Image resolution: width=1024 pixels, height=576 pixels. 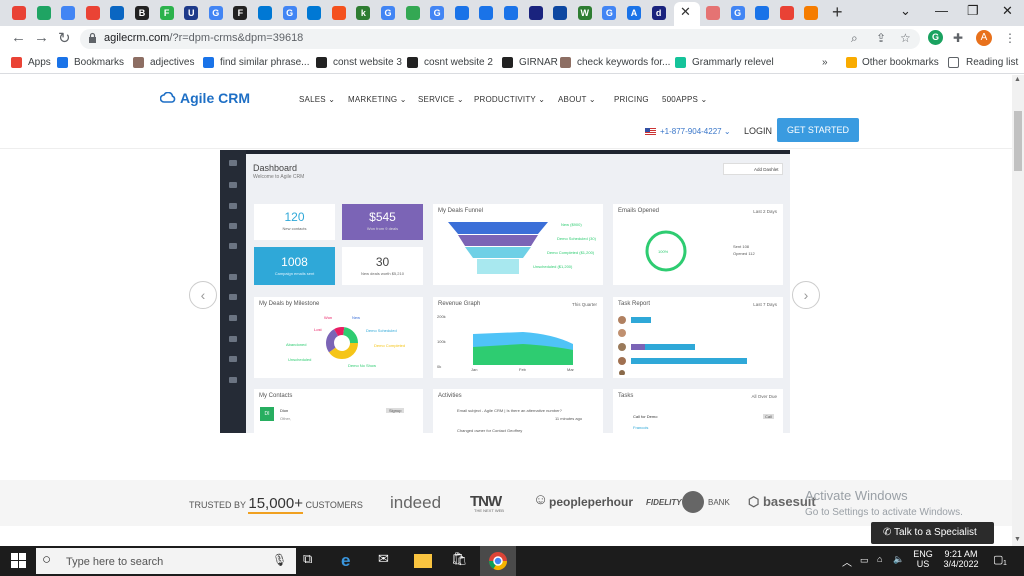 What do you see at coordinates (313, 561) in the screenshot?
I see `task-view-icon: ⧉` at bounding box center [313, 561].